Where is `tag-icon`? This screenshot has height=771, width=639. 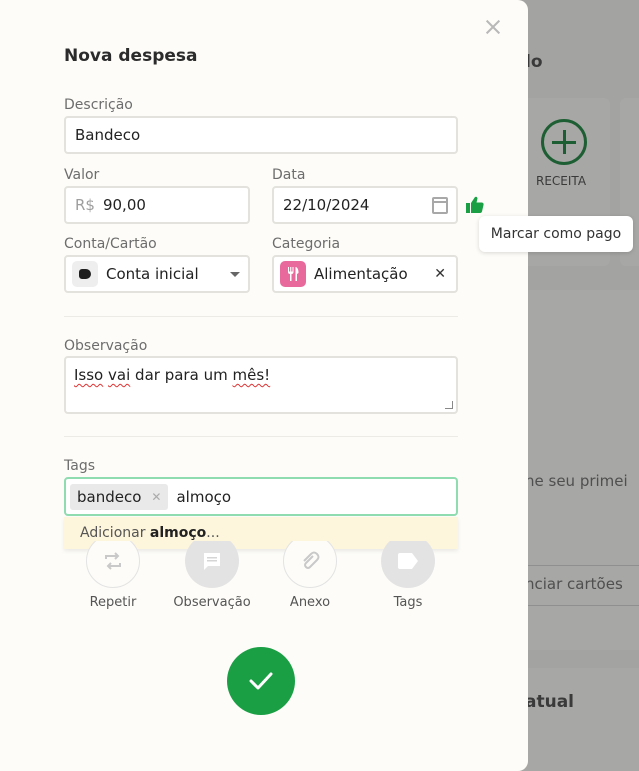 tag-icon is located at coordinates (408, 564).